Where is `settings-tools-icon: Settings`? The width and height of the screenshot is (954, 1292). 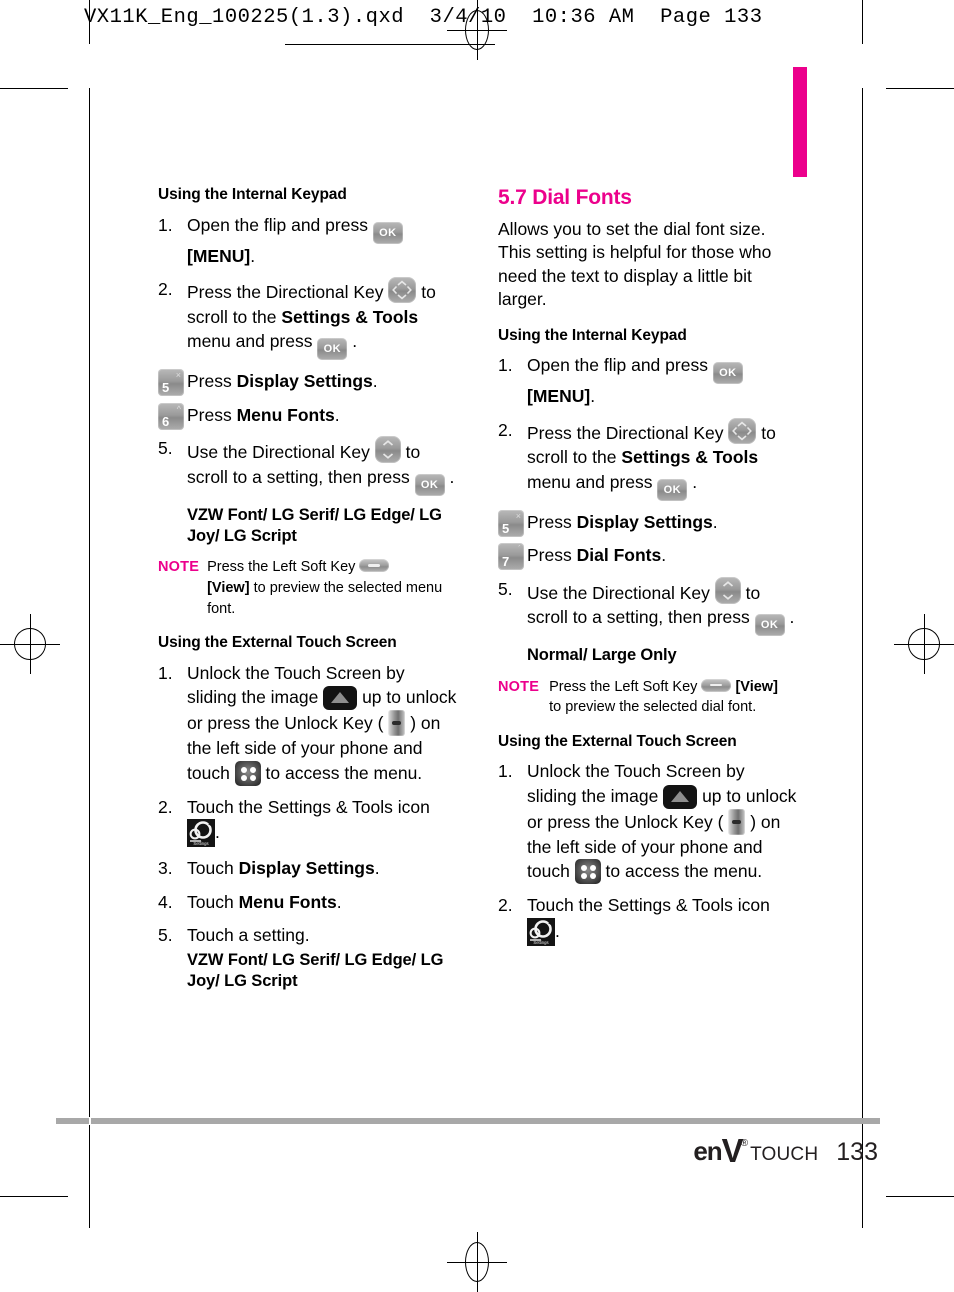
settings-tools-icon: Settings is located at coordinates (201, 833).